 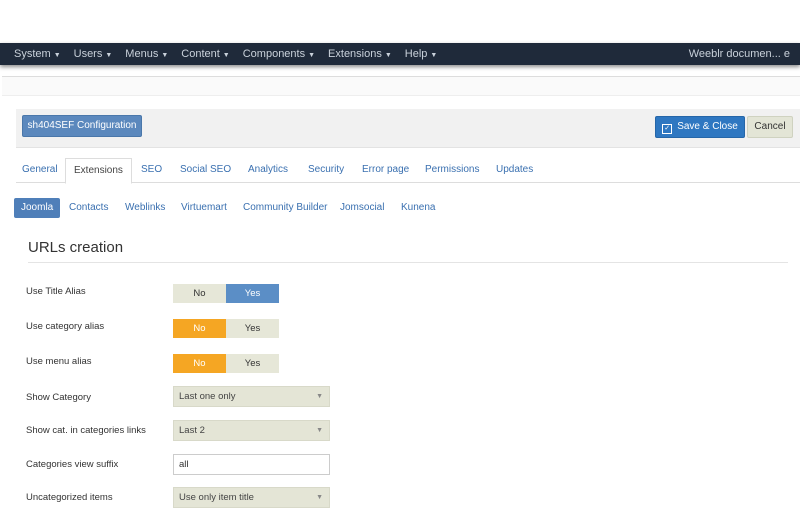 What do you see at coordinates (268, 170) in the screenshot?
I see `tab-analytics: Analytics` at bounding box center [268, 170].